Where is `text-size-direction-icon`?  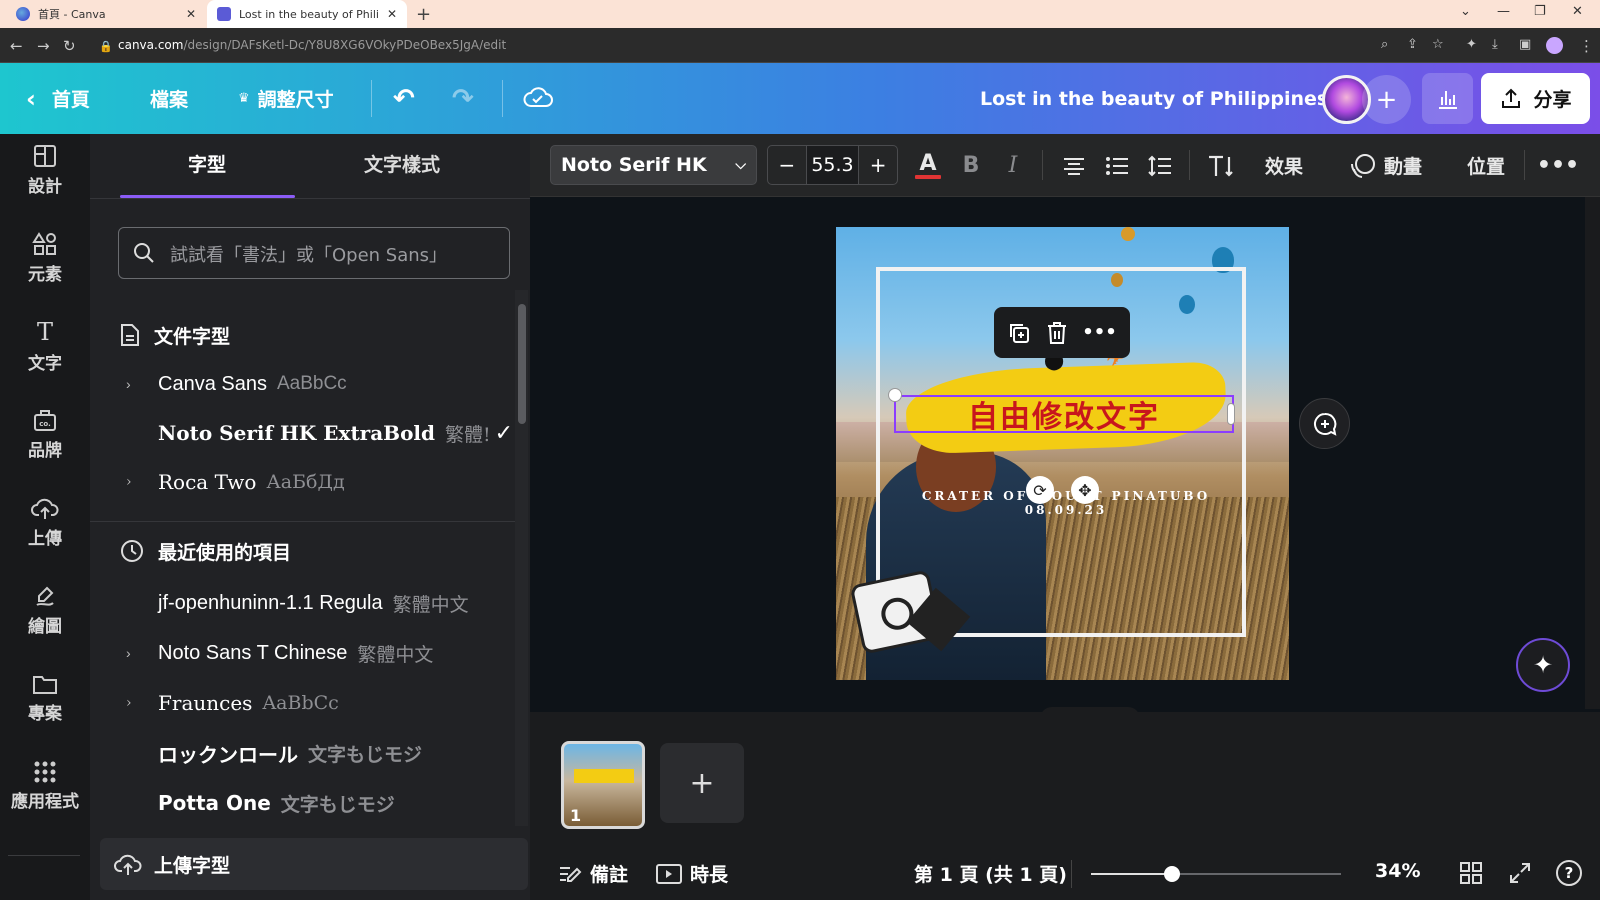
text-size-direction-icon is located at coordinates (1221, 165).